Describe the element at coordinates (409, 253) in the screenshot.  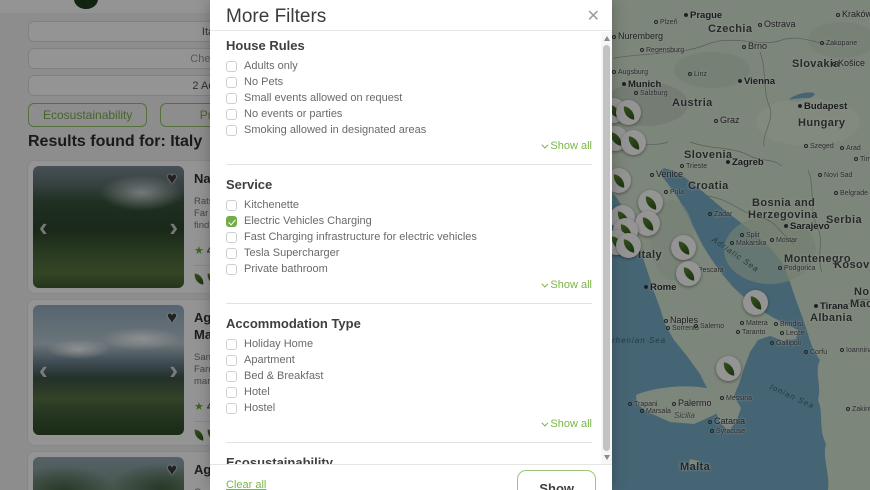
I see `filter-option-row: Tesla Supercharger` at that location.